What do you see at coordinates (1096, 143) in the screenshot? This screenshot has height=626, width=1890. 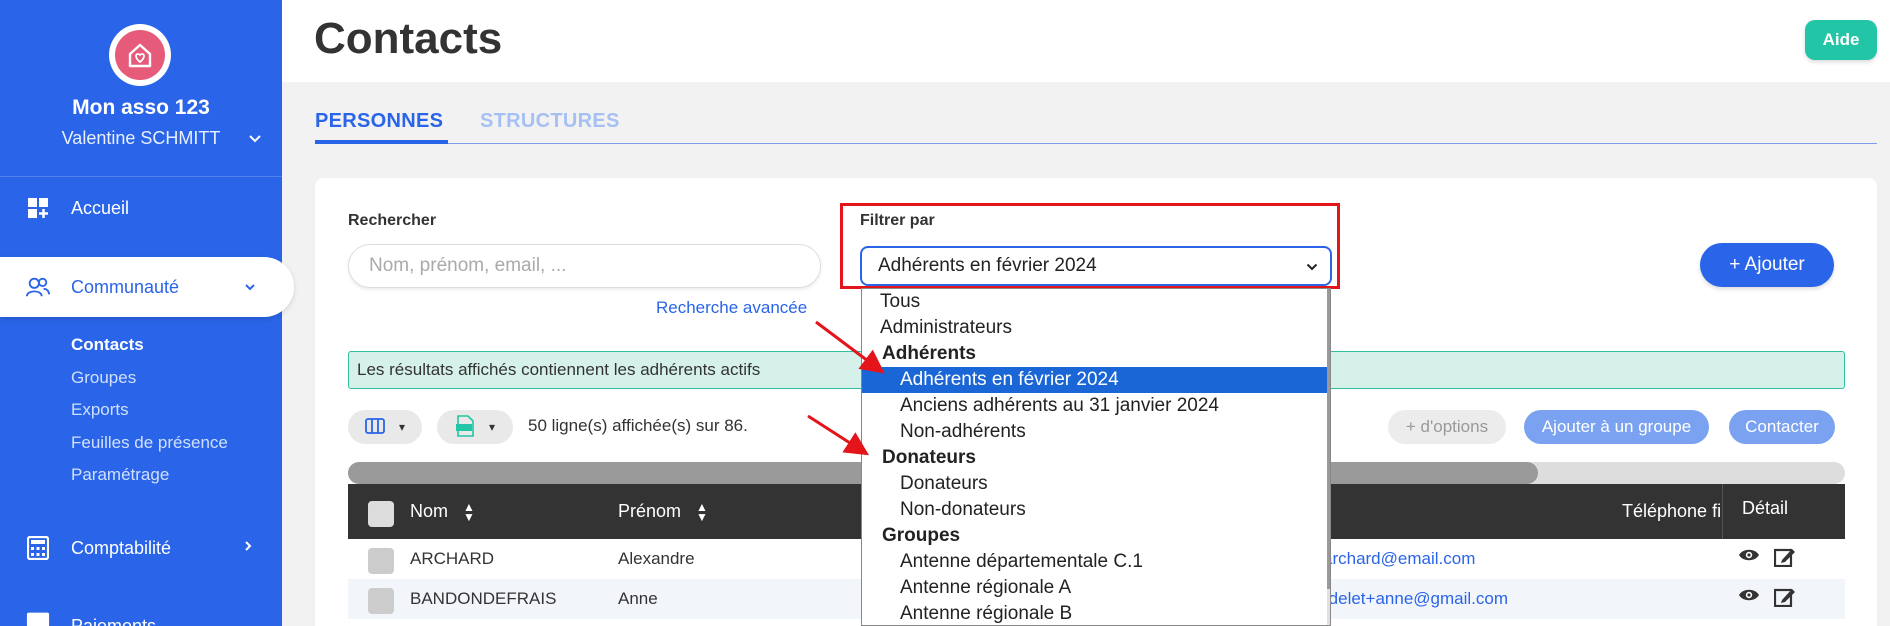 I see `tabs-divider` at bounding box center [1096, 143].